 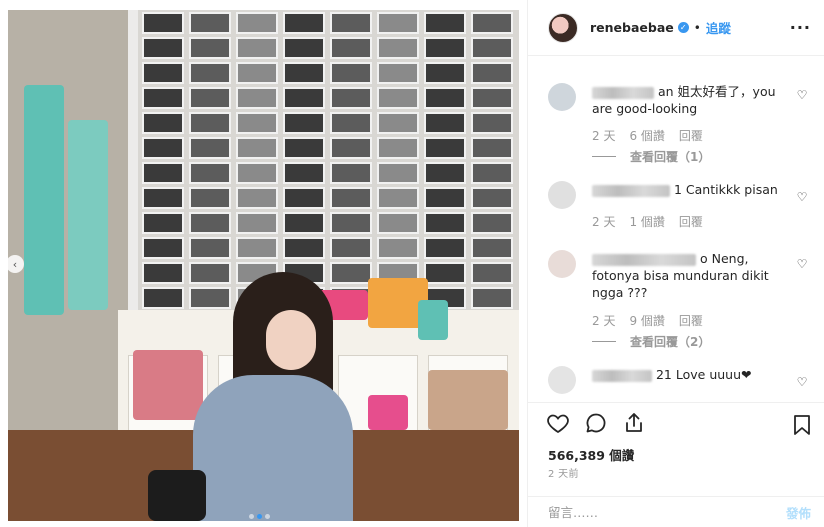 What do you see at coordinates (651, 341) in the screenshot?
I see `view-replies-button: 查看回覆（2）` at bounding box center [651, 341].